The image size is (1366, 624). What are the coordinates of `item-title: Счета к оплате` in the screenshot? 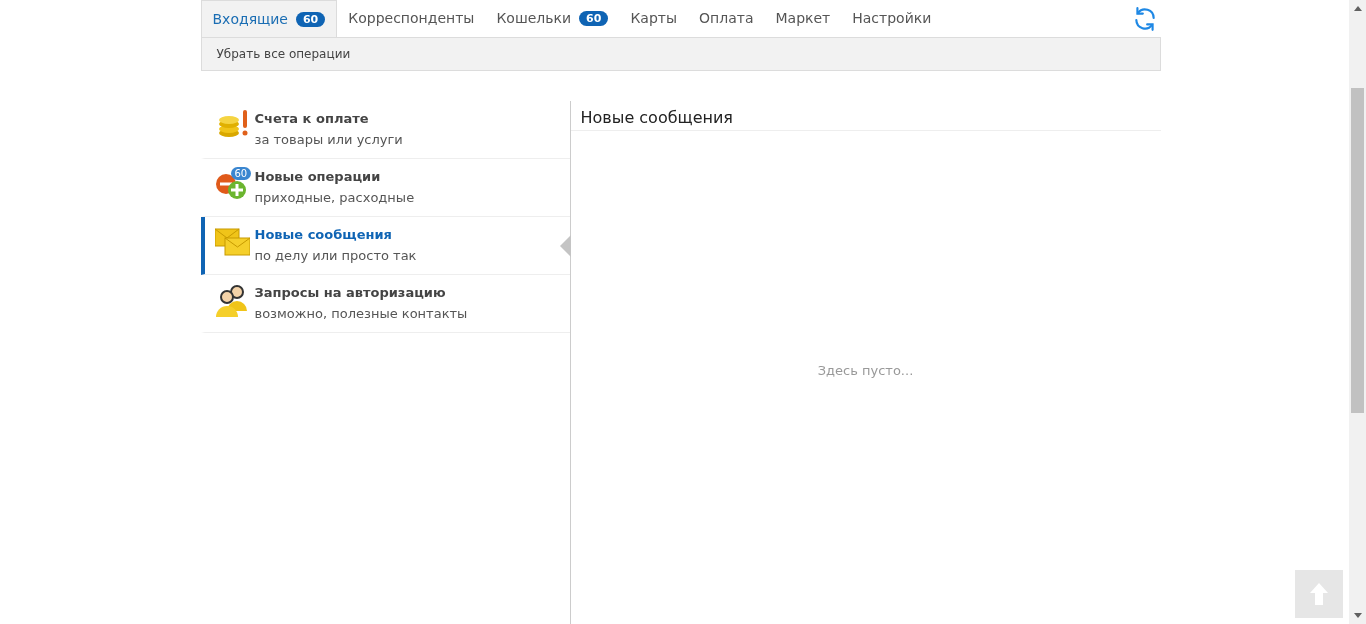 It's located at (312, 119).